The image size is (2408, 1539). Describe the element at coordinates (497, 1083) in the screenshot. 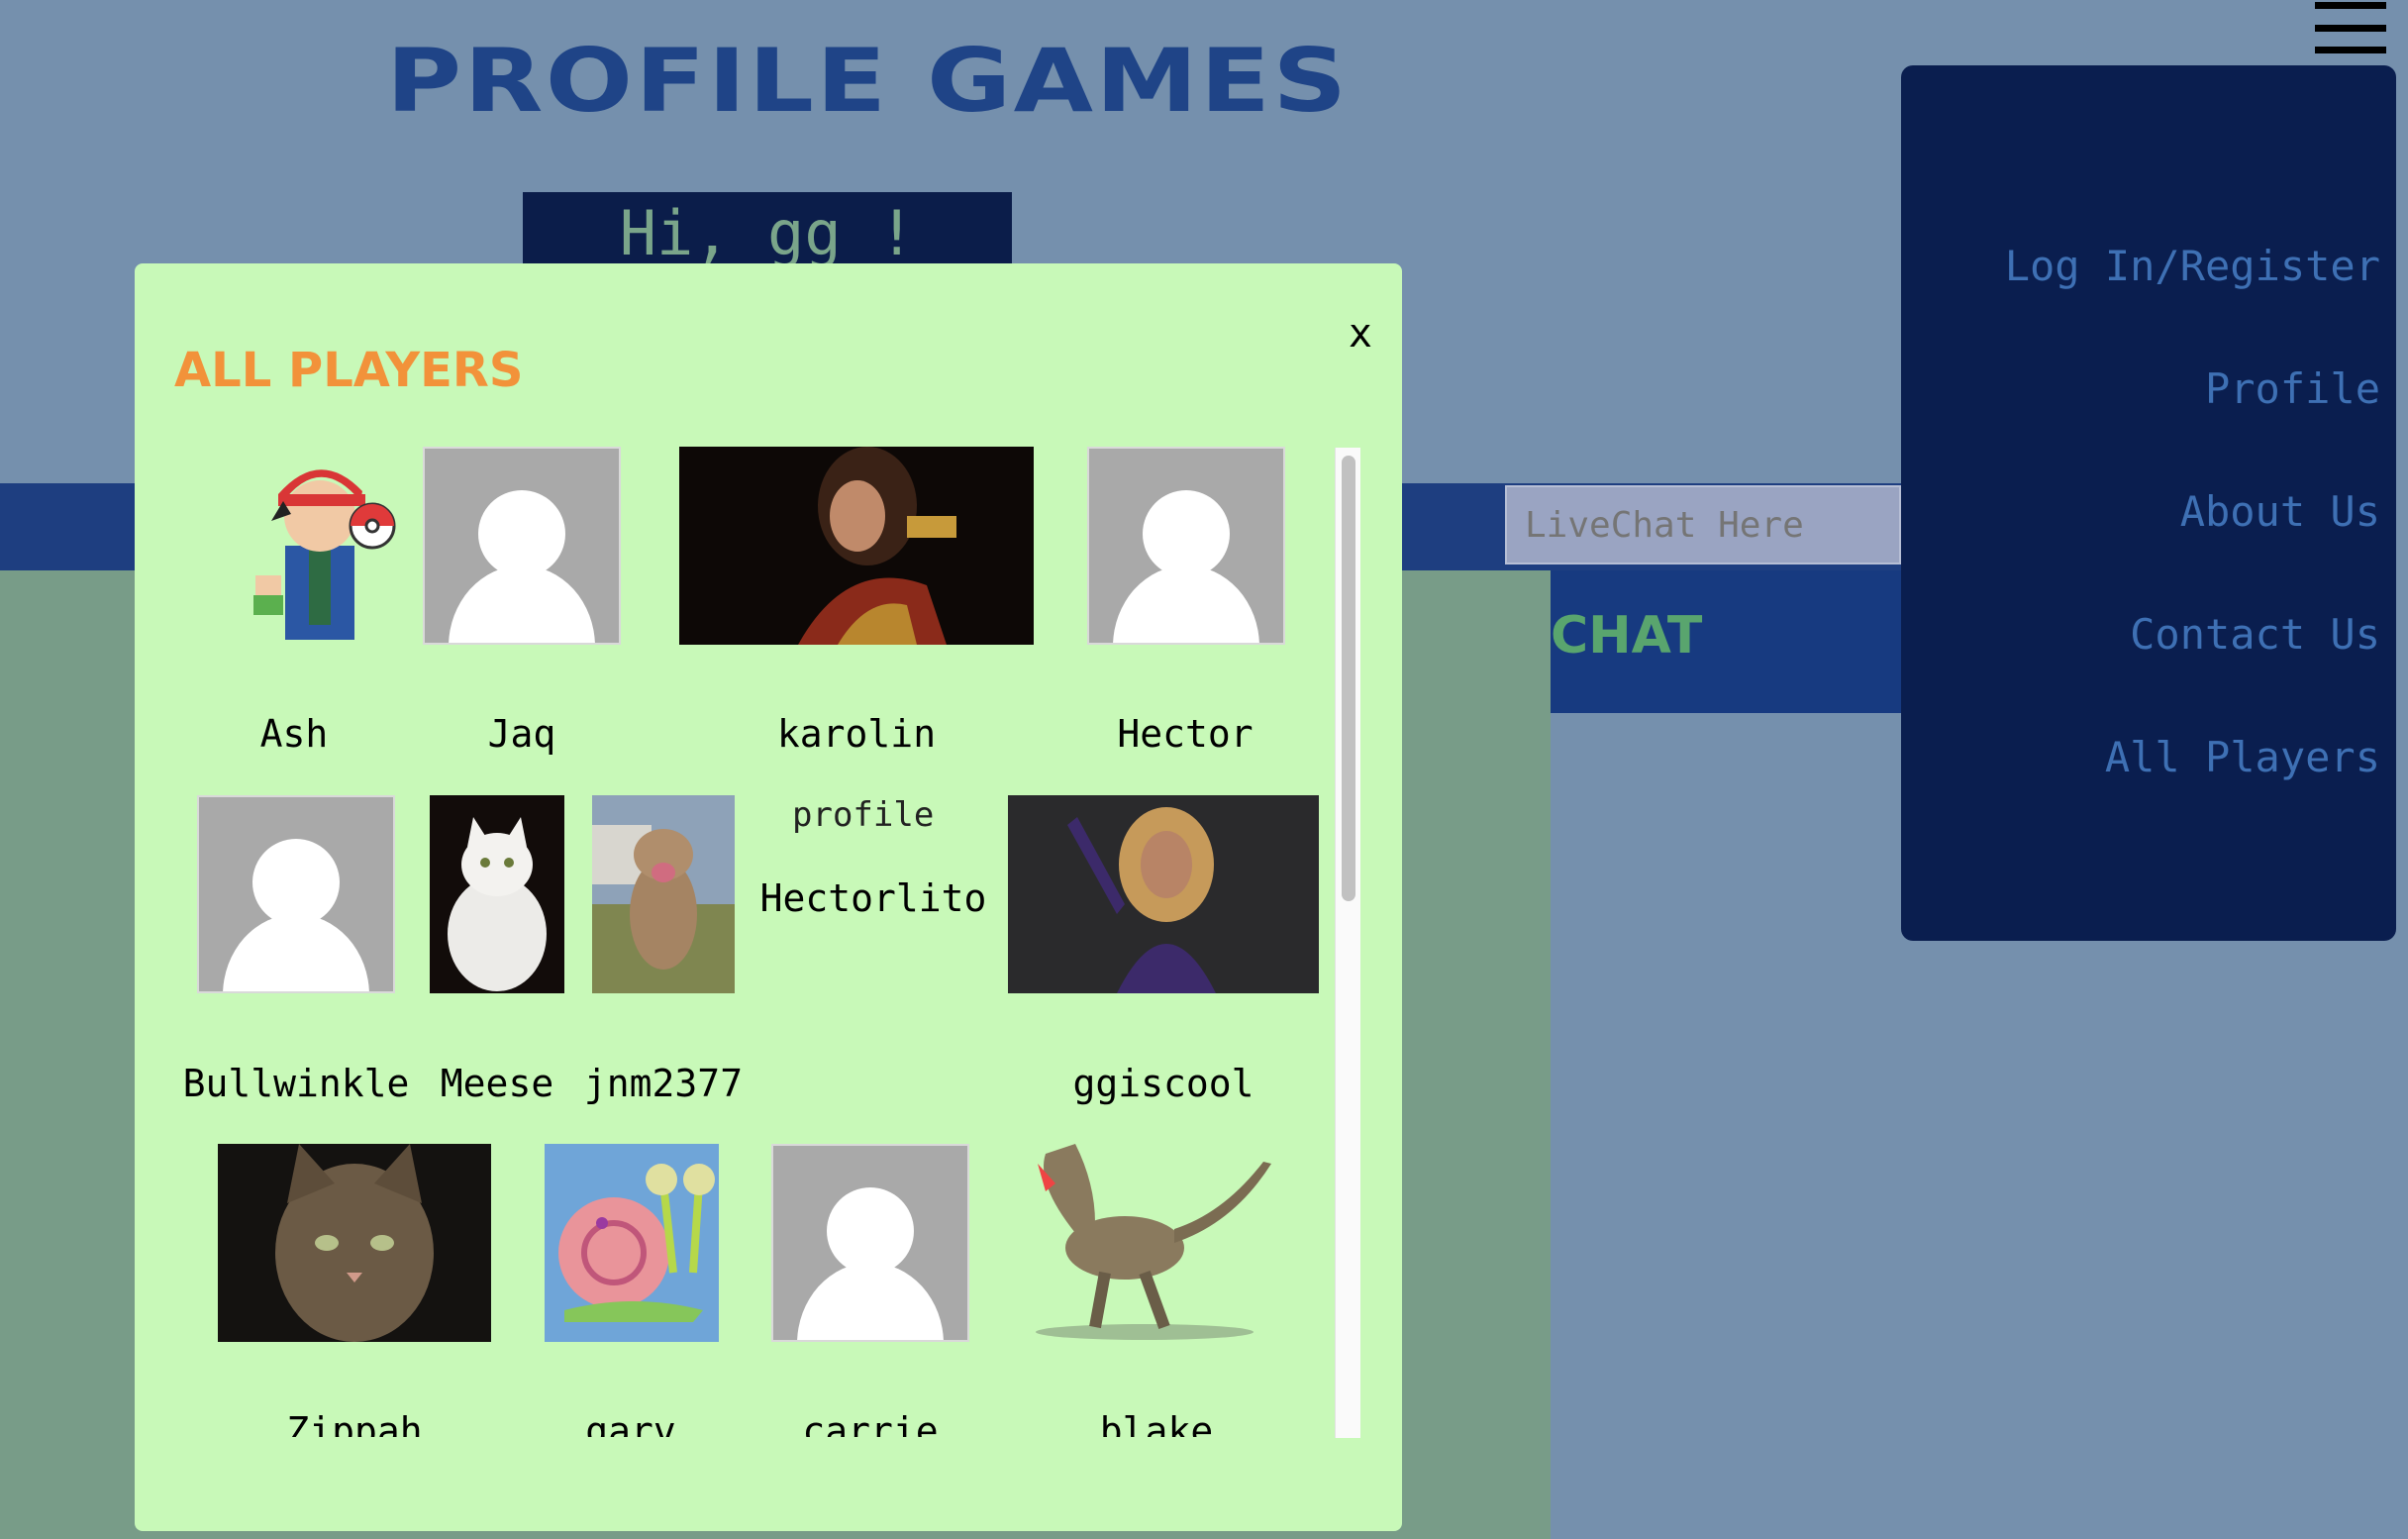

I see `player-name: Meese` at that location.